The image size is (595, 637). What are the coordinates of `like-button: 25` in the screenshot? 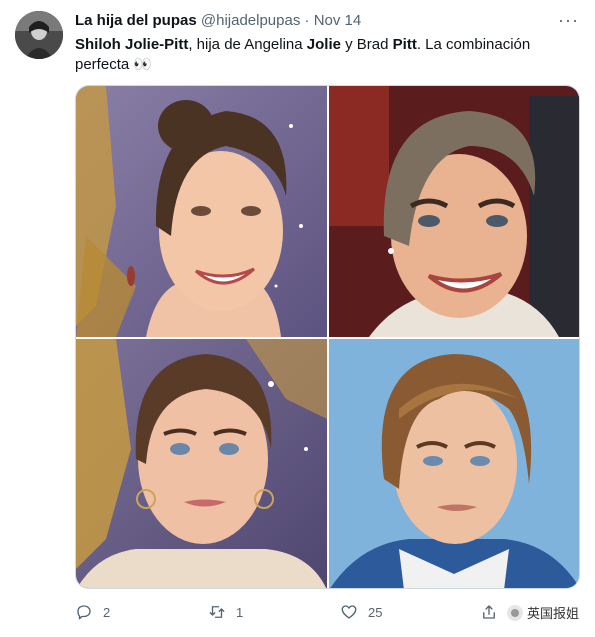 It's located at (361, 612).